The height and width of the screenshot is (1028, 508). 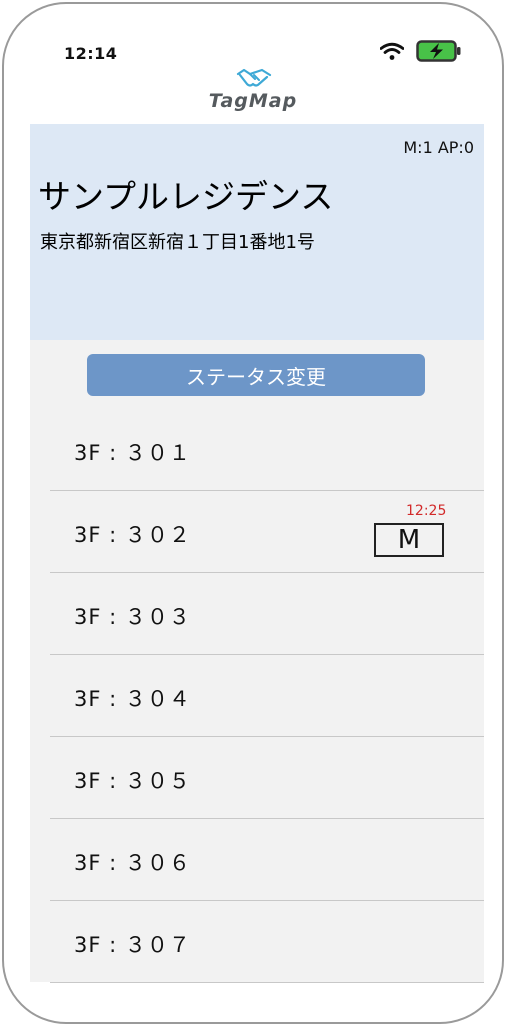 I want to click on unit-row-304: 3F : ３０４, so click(x=267, y=696).